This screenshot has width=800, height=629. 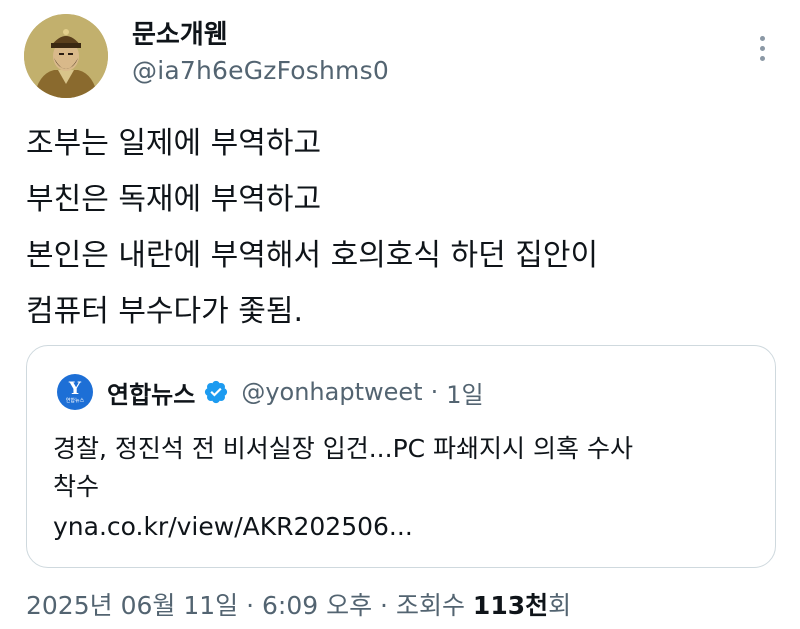 I want to click on tweet-time: 6:09 오후, so click(x=317, y=605).